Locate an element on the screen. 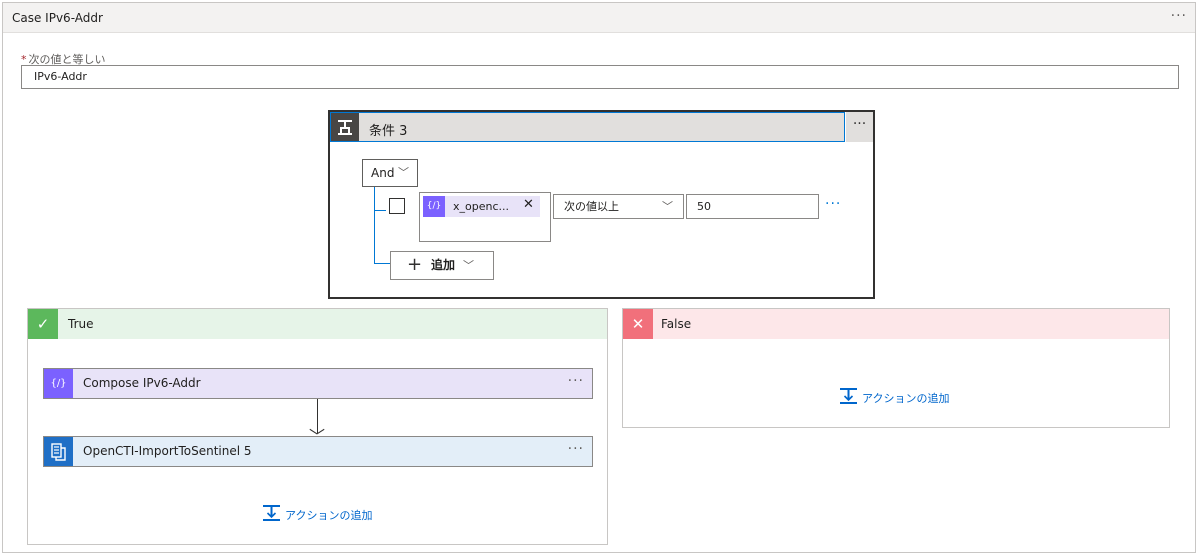 This screenshot has height=555, width=1200. condition-header: 条件 3 is located at coordinates (587, 127).